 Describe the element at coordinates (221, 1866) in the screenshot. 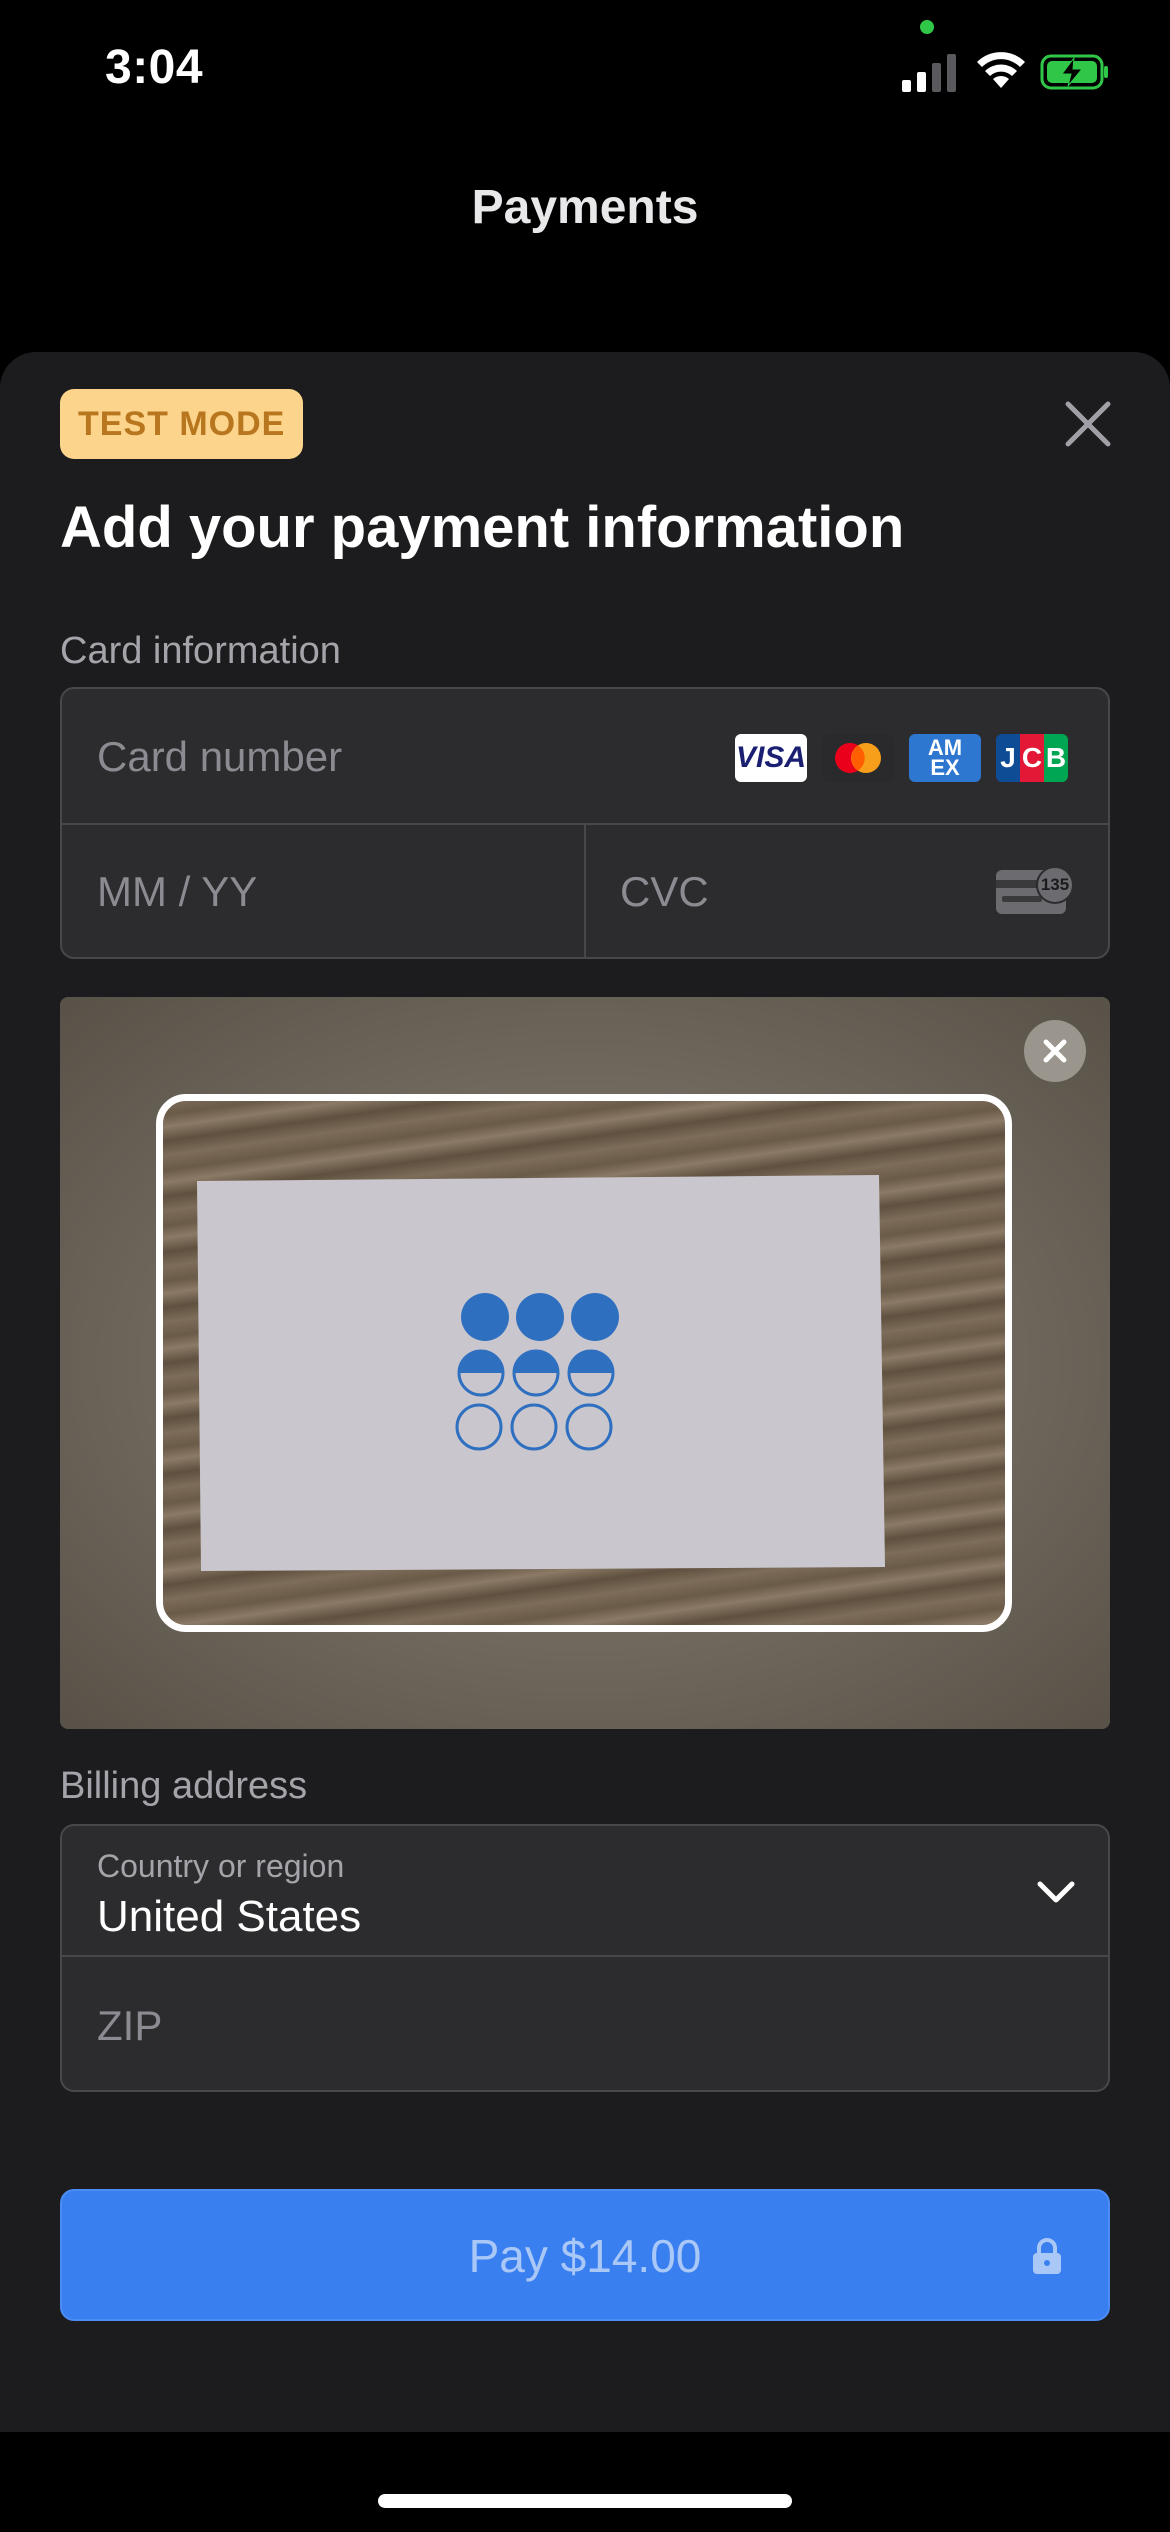

I see `country-label: Country or region` at that location.